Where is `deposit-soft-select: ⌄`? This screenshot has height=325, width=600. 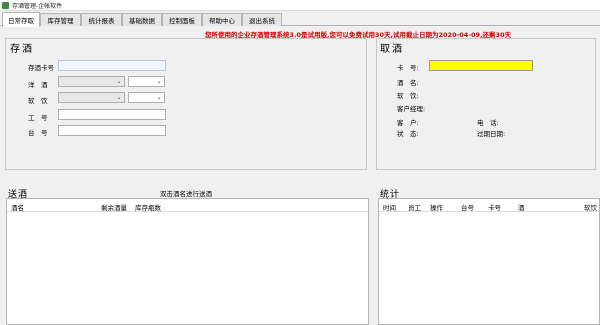 deposit-soft-select: ⌄ is located at coordinates (91, 97).